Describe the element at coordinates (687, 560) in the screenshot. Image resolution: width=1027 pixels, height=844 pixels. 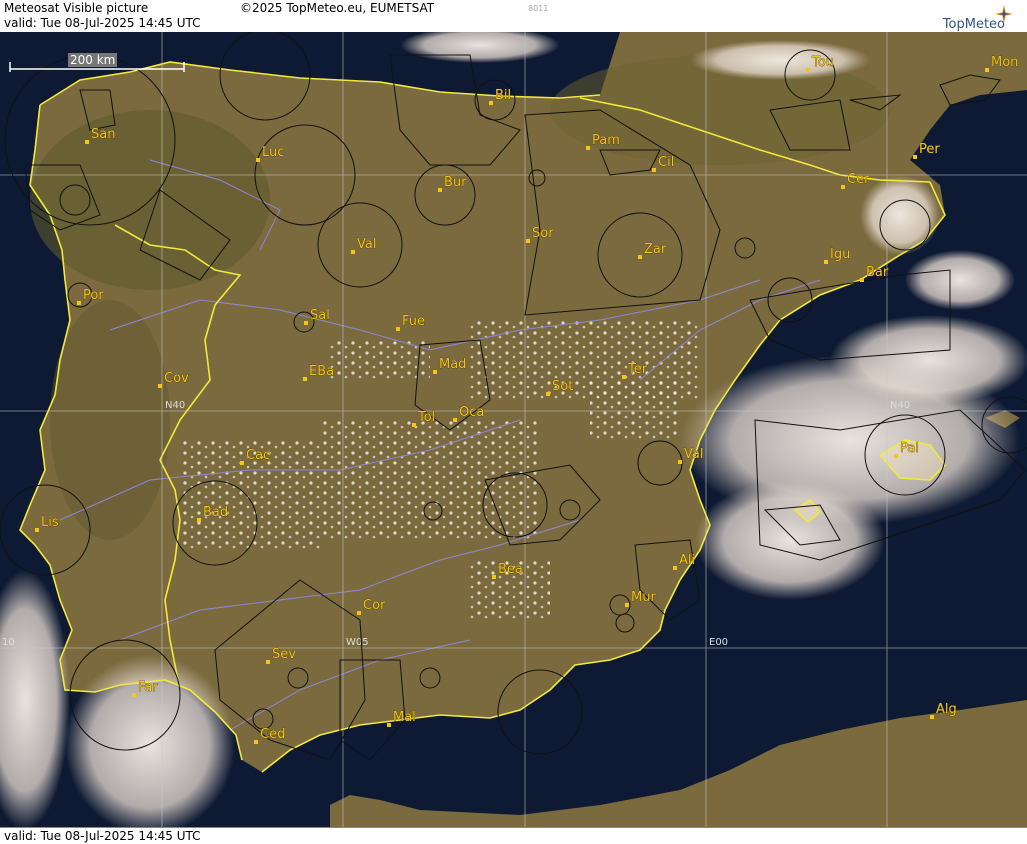
I see `city-label: Ali` at that location.